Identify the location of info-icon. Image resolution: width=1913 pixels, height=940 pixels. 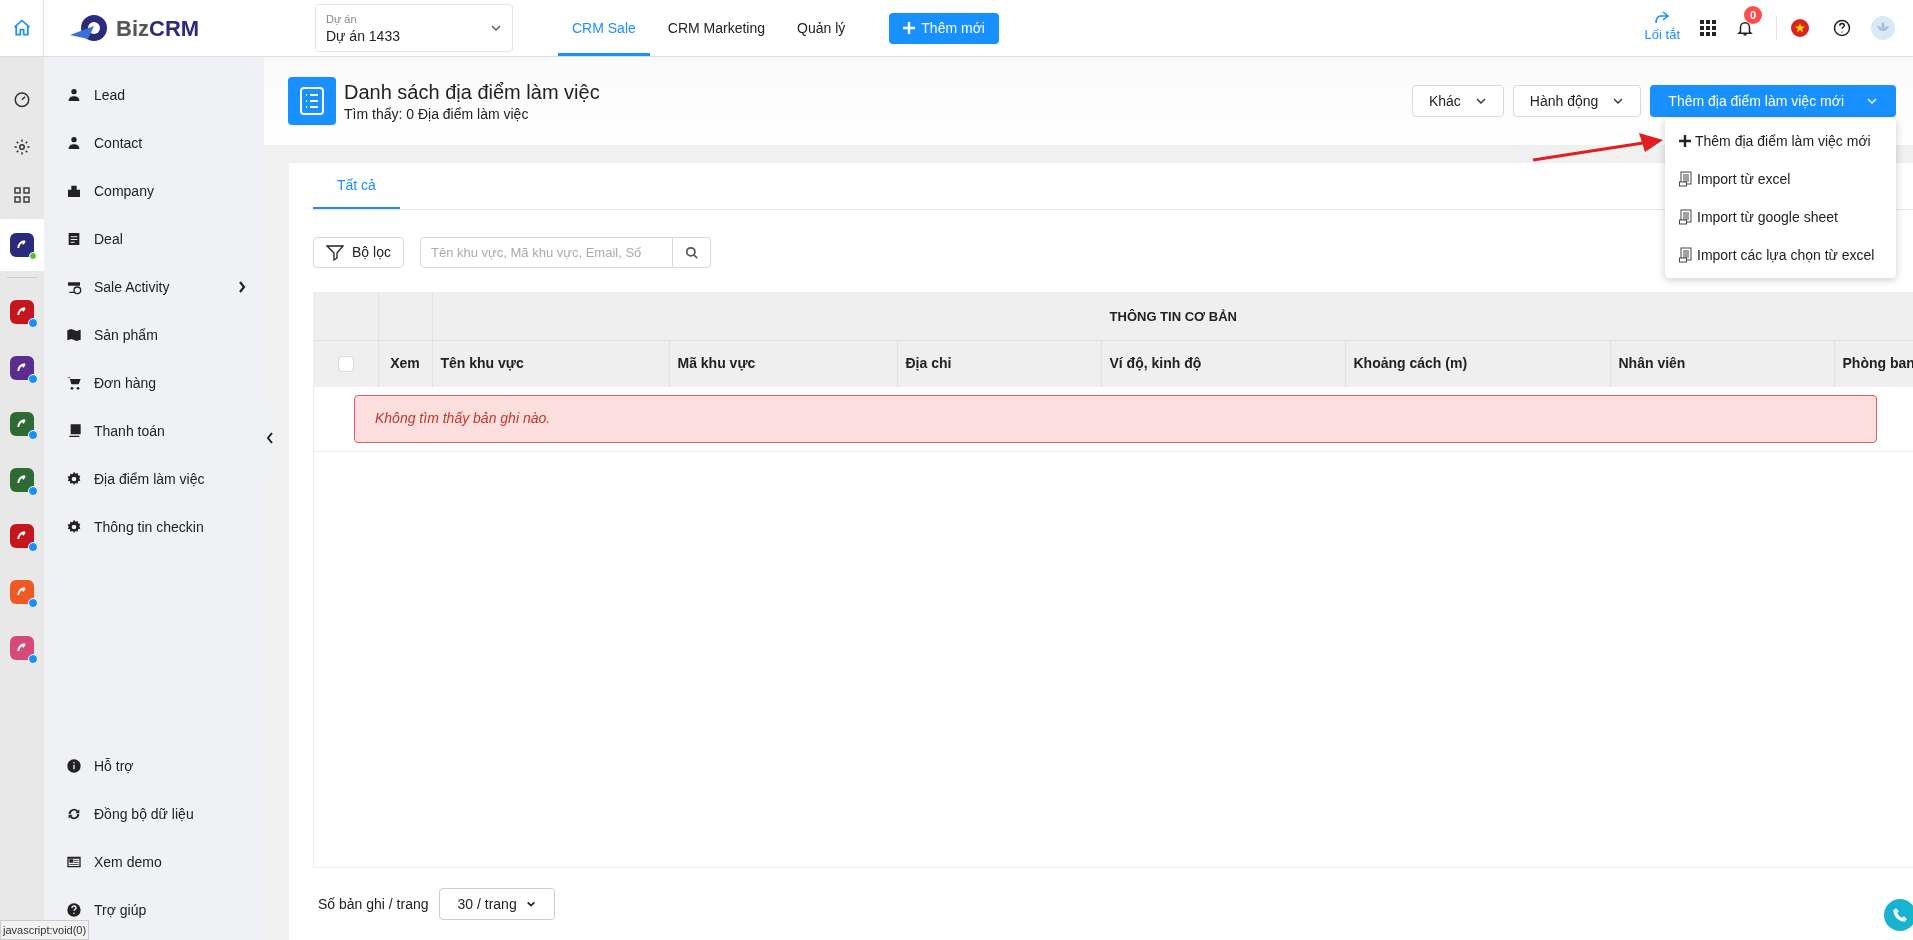
(74, 766).